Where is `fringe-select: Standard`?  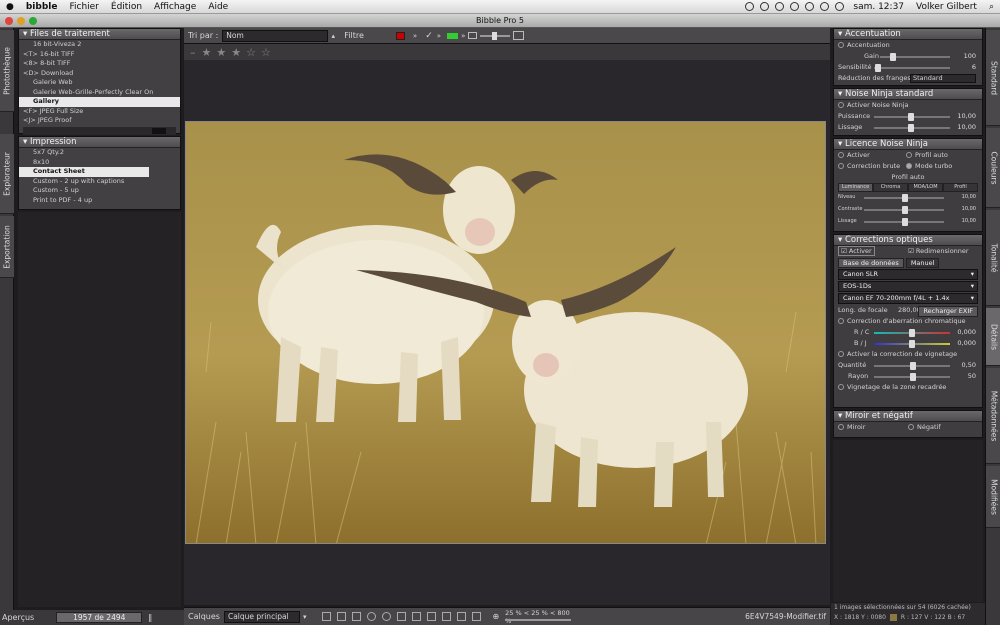
fringe-select: Standard is located at coordinates (943, 78).